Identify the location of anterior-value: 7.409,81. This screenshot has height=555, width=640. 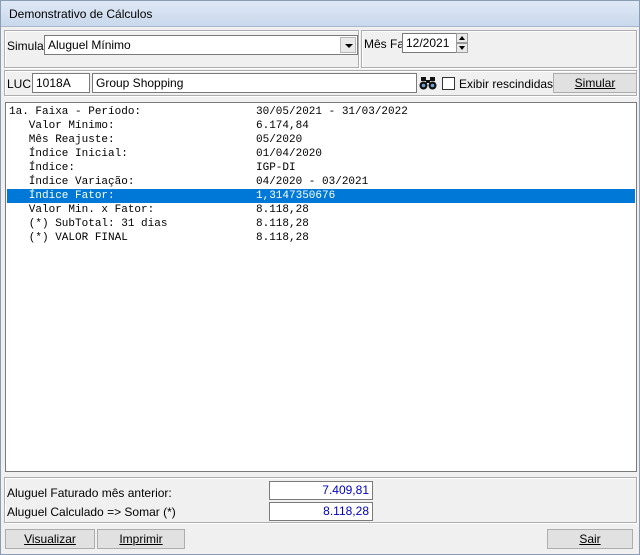
(321, 490).